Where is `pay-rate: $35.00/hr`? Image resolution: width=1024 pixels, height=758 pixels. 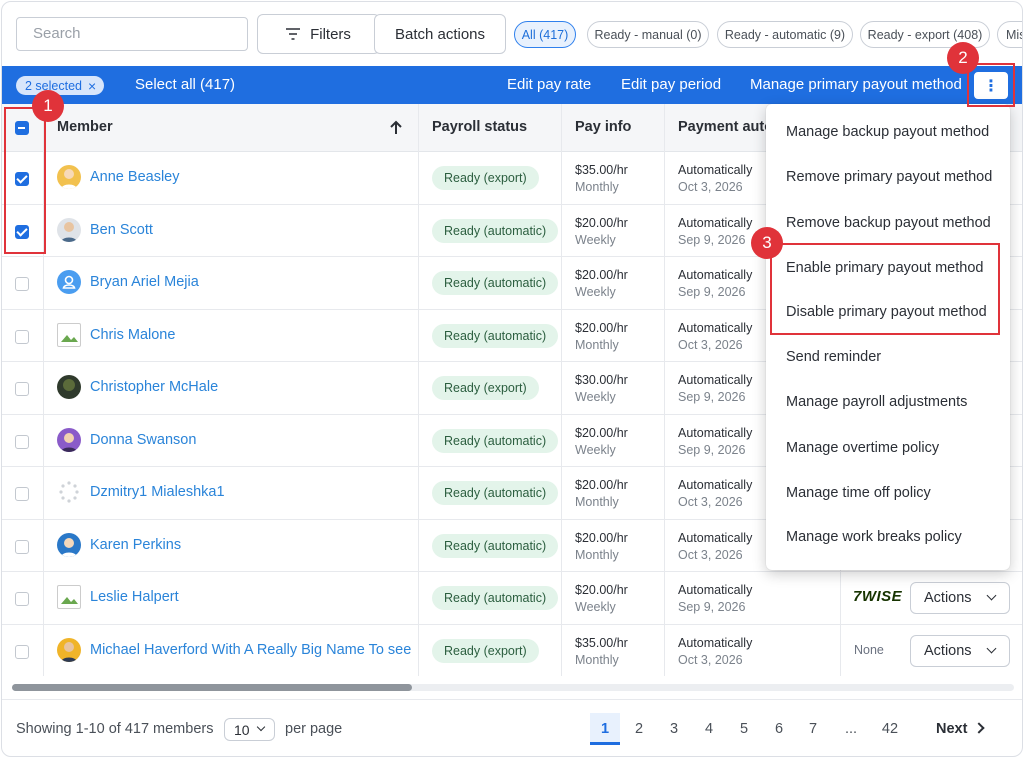 pay-rate: $35.00/hr is located at coordinates (601, 642).